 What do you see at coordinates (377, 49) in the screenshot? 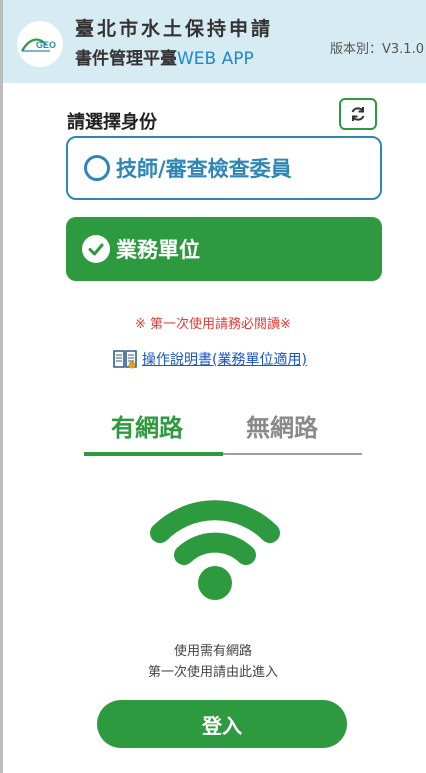
I see `version-label: 版本別：V3.1.0` at bounding box center [377, 49].